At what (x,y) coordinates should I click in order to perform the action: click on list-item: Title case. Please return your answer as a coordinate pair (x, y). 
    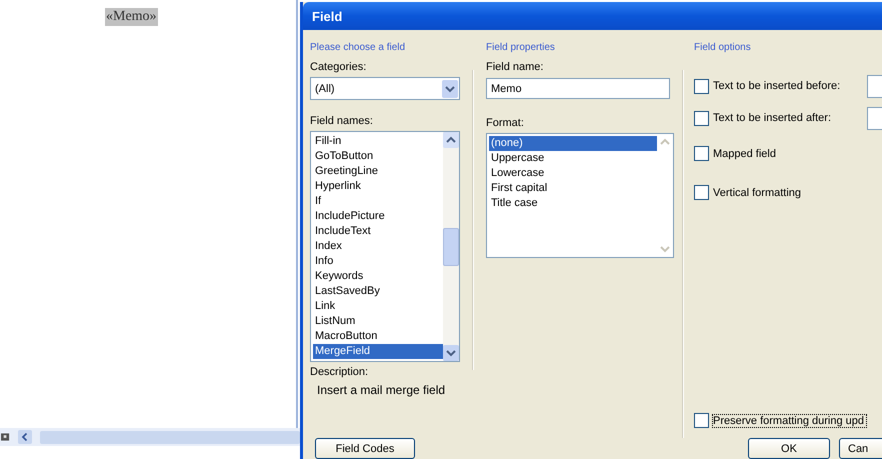
    Looking at the image, I should click on (573, 203).